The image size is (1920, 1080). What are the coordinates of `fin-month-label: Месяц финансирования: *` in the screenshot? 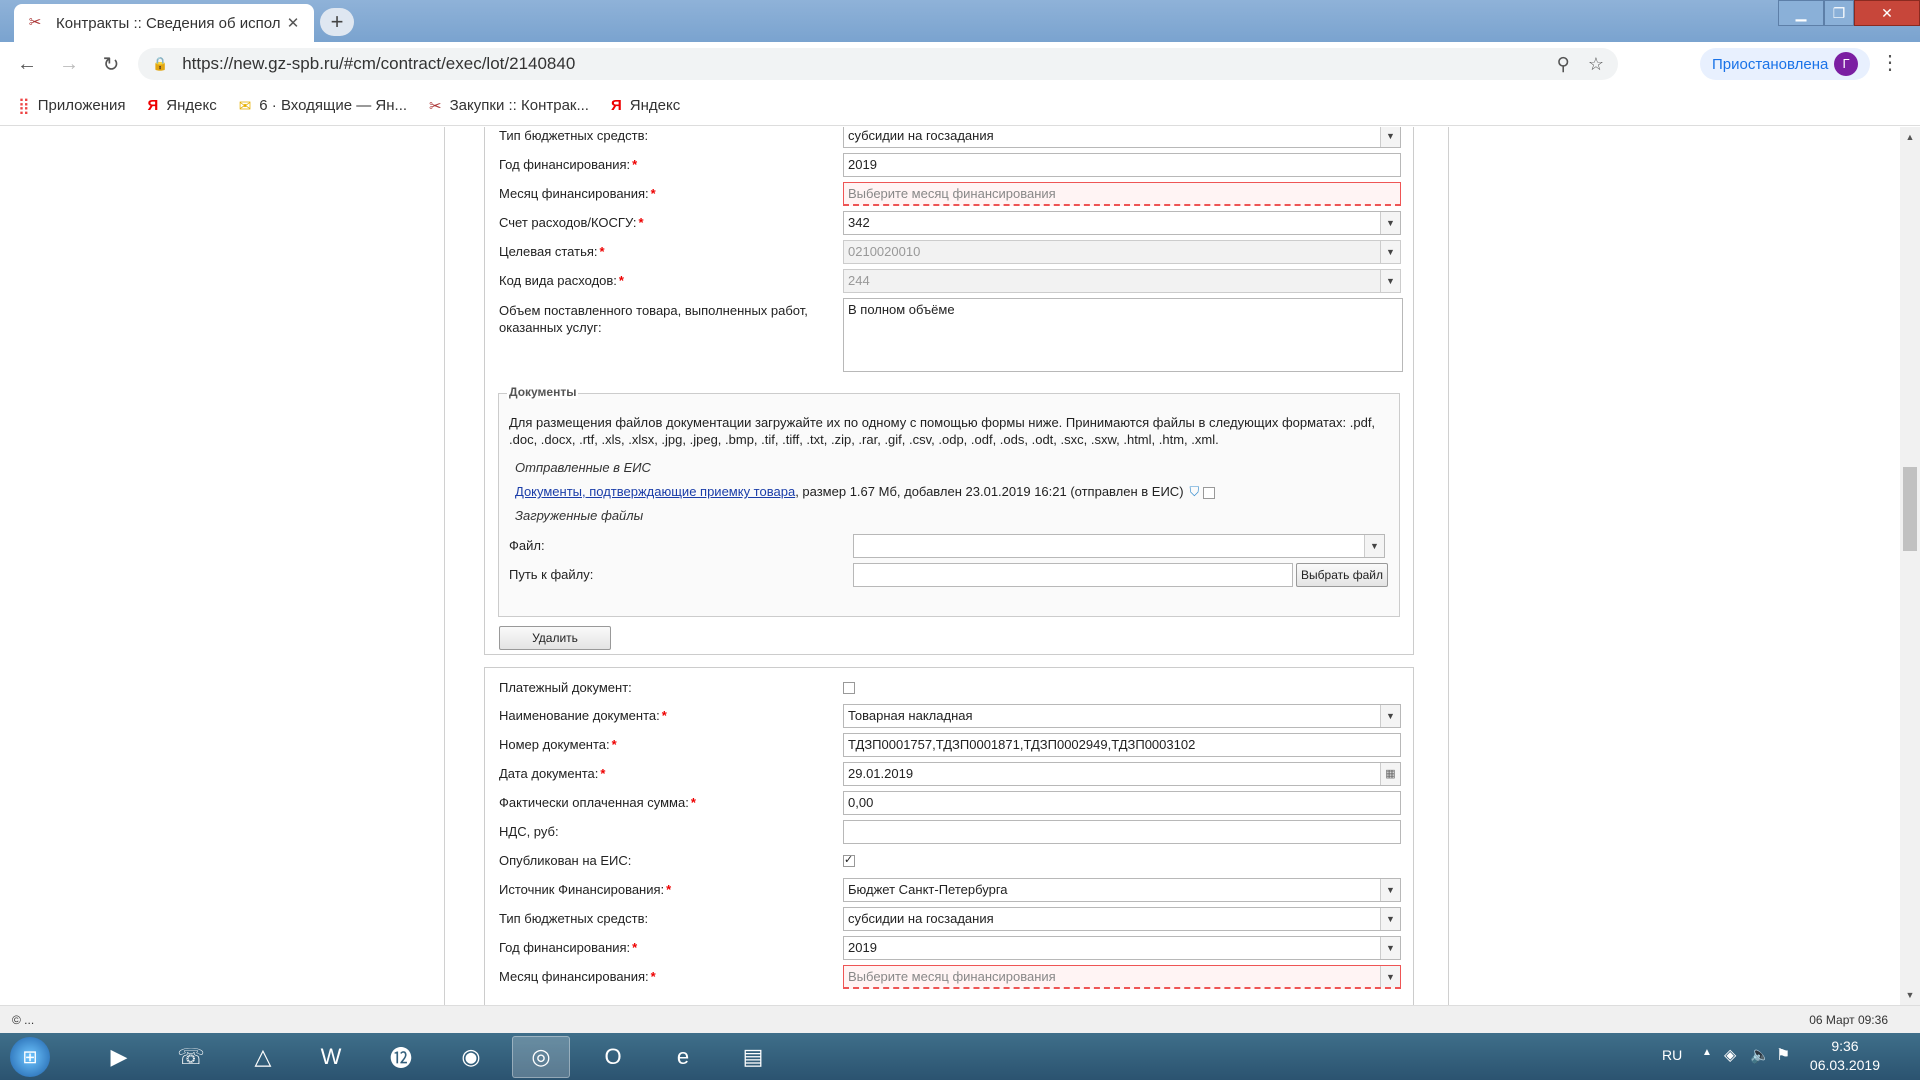 It's located at (577, 976).